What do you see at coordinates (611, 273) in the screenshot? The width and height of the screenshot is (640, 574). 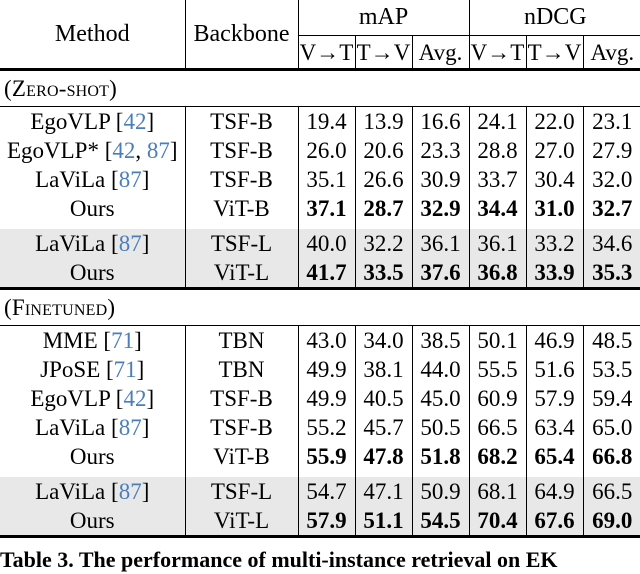 I see `cell-value: 35.3` at bounding box center [611, 273].